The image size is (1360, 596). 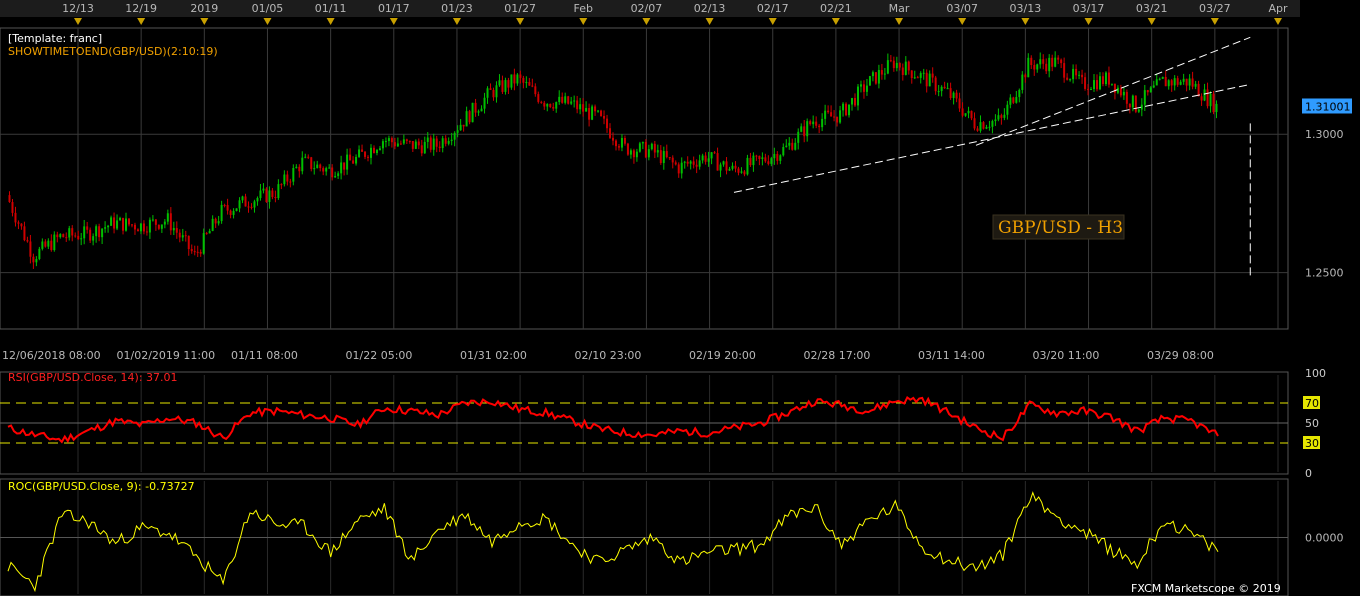 What do you see at coordinates (1152, 8) in the screenshot?
I see `top-date-label: 03/21` at bounding box center [1152, 8].